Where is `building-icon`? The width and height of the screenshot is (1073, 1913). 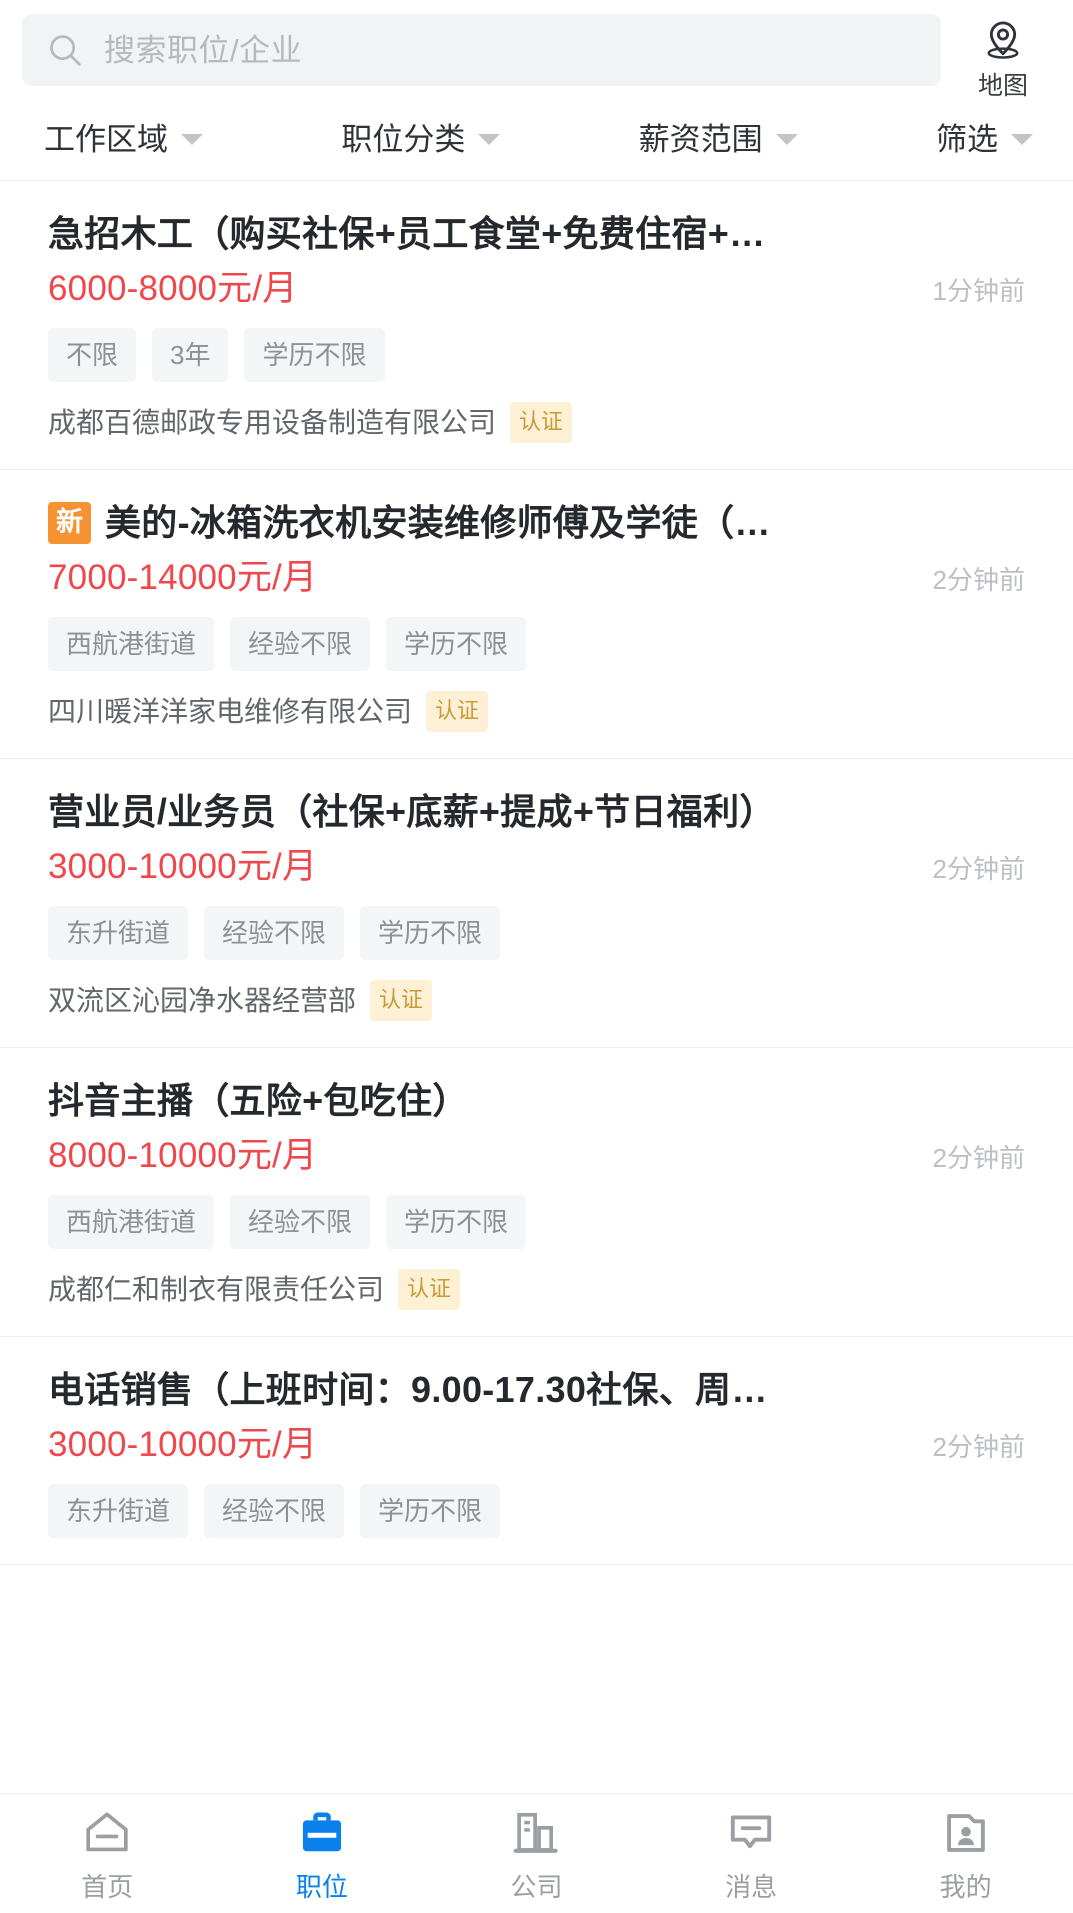
building-icon is located at coordinates (536, 1835).